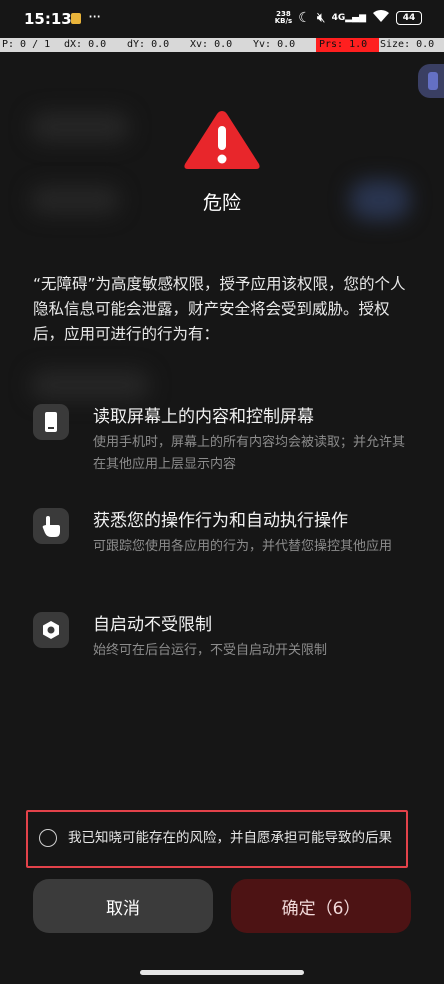 The height and width of the screenshot is (984, 444). I want to click on confirm-button: 确定（6）, so click(321, 906).